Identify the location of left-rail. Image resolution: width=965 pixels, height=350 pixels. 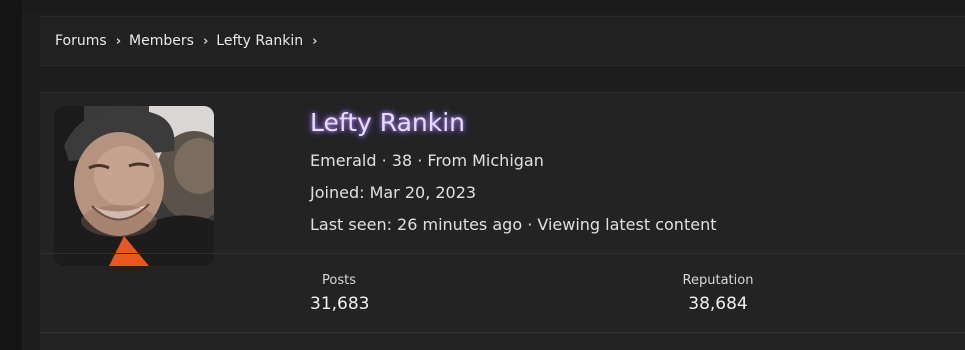
(11, 175).